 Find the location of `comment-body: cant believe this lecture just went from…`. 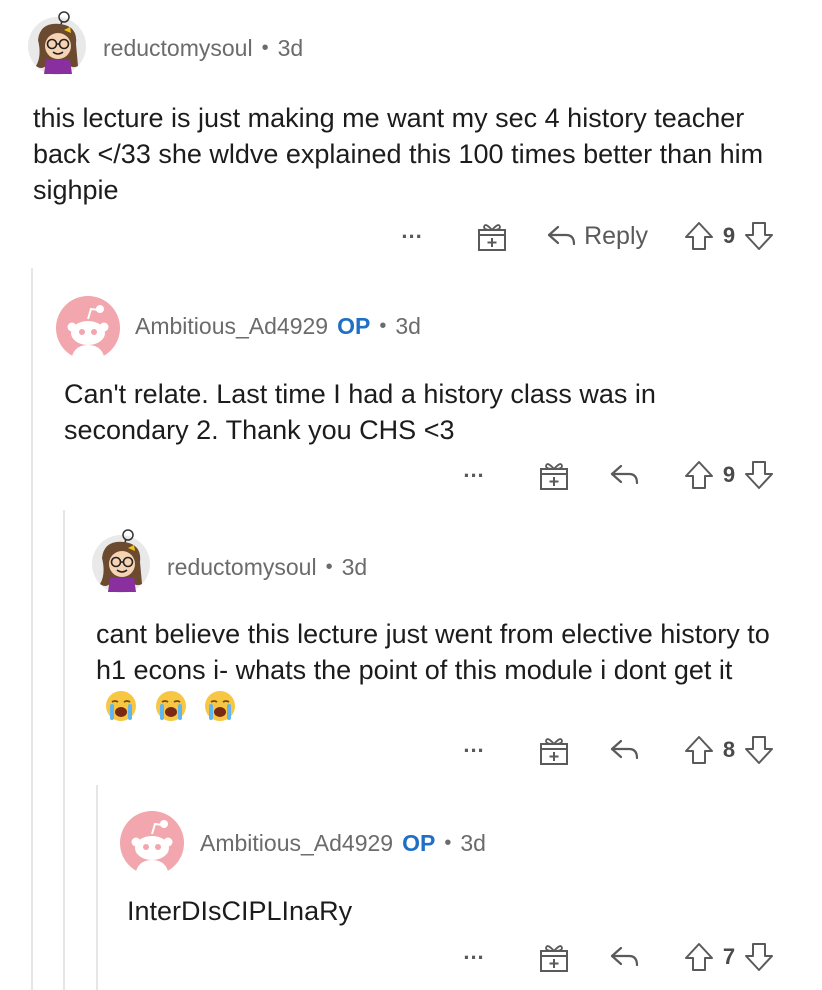

comment-body: cant believe this lecture just went from… is located at coordinates (433, 652).